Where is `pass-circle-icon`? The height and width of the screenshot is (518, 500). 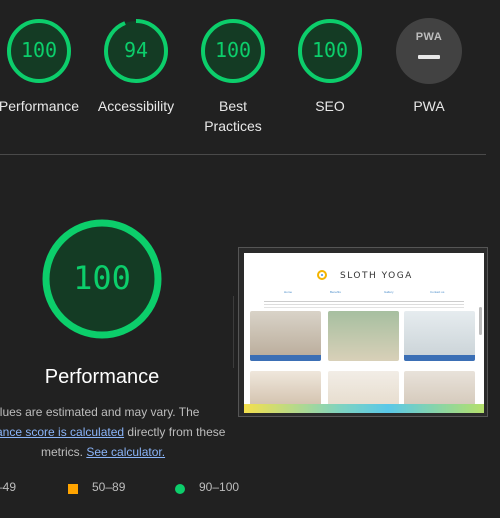 pass-circle-icon is located at coordinates (180, 489).